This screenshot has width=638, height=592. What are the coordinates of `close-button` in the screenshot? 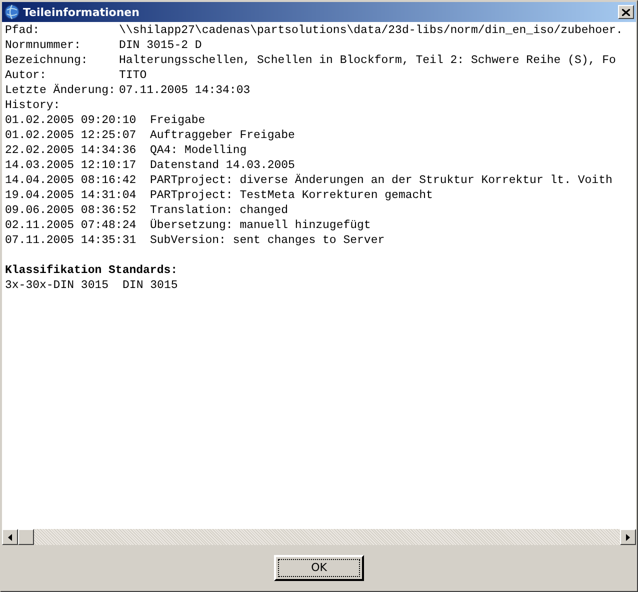 It's located at (626, 12).